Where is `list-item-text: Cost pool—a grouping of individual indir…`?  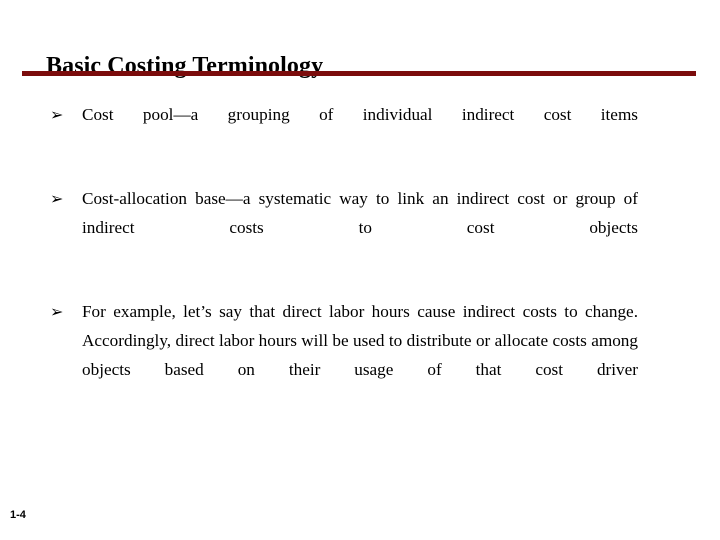
list-item-text: Cost pool—a grouping of individual indir… is located at coordinates (360, 114).